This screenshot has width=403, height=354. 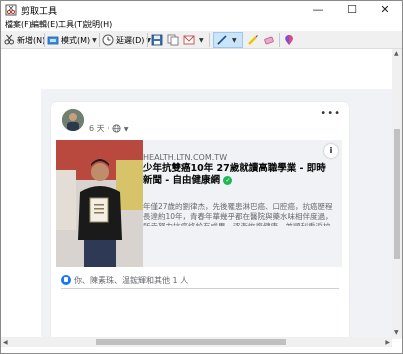 I want to click on link-preview-image, so click(x=99, y=203).